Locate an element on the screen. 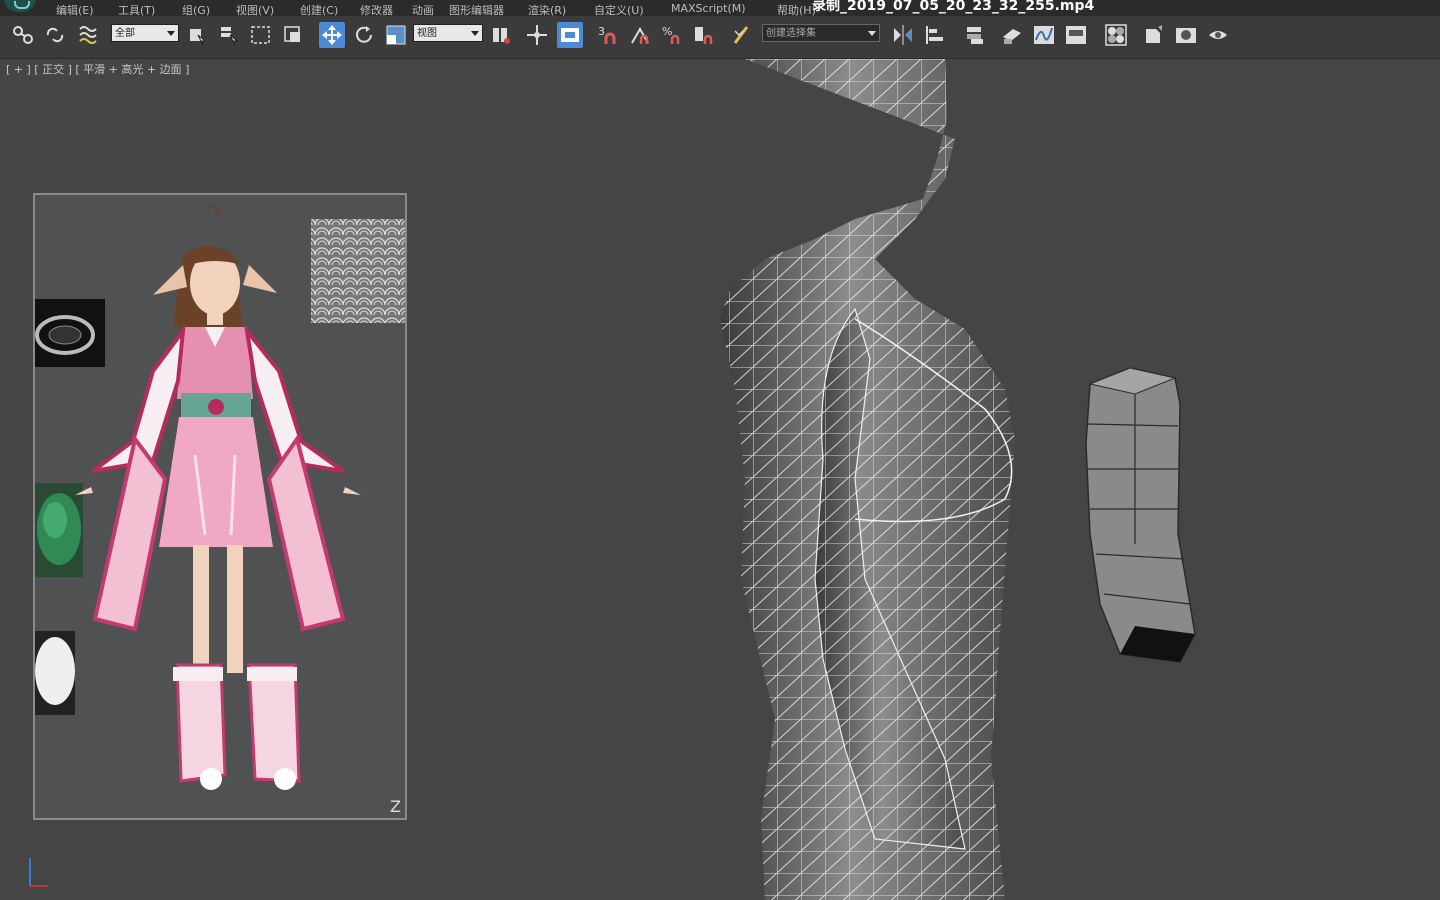 This screenshot has width=1440, height=900. select-move-icon is located at coordinates (332, 35).